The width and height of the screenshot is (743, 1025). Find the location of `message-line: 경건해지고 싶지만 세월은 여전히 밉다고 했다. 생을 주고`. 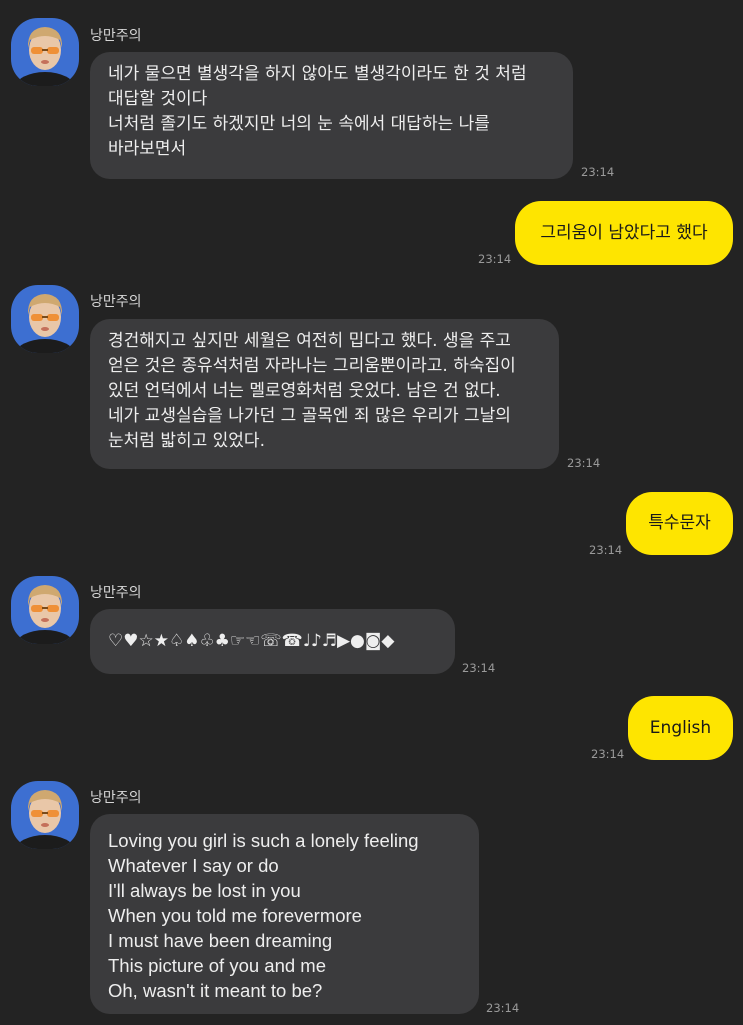

message-line: 경건해지고 싶지만 세월은 여전히 밉다고 했다. 생을 주고 is located at coordinates (309, 341).